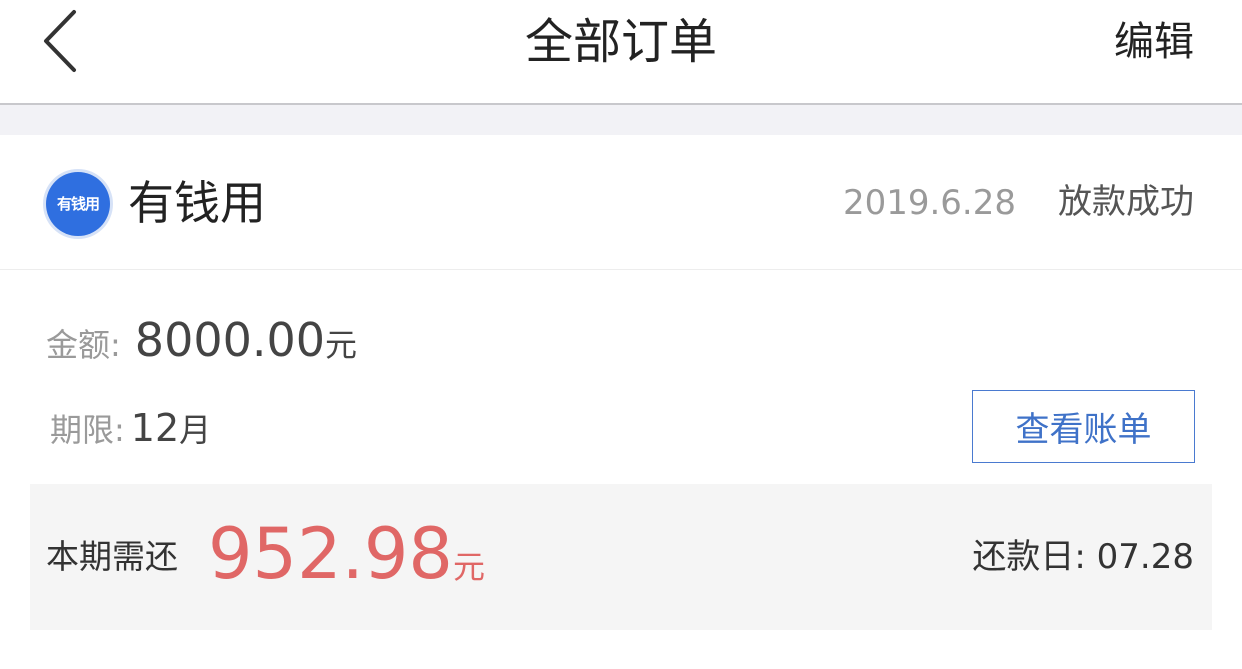 This screenshot has width=1242, height=669. I want to click on repay-label: 本期需还, so click(112, 556).